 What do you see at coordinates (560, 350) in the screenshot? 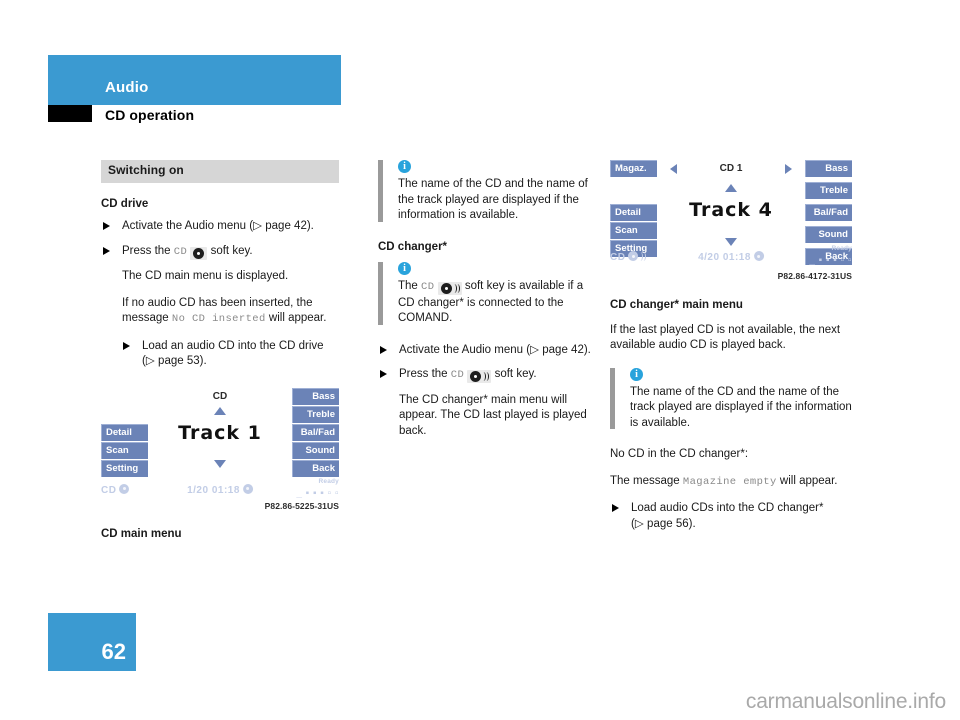
I see `page-ref: ▷ page 42).` at bounding box center [560, 350].